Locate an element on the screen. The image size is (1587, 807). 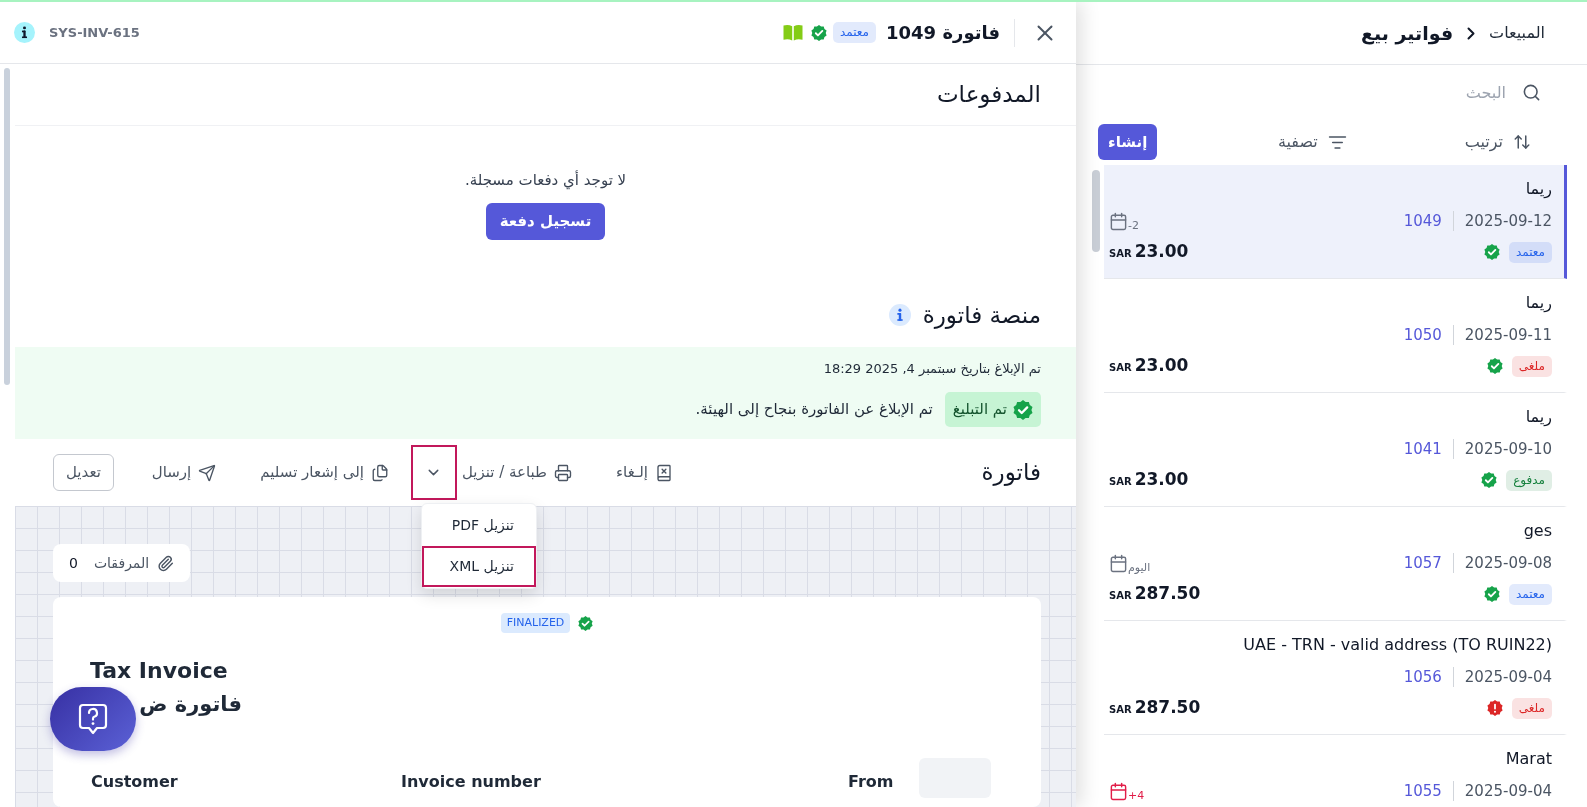
invoice-date: 2025-09-12 is located at coordinates (1508, 221).